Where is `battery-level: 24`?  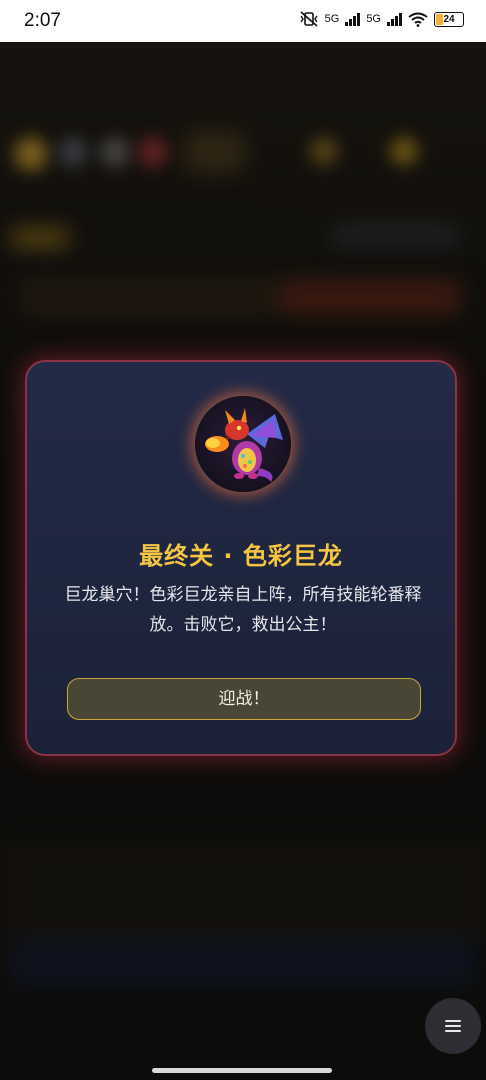 battery-level: 24 is located at coordinates (449, 19).